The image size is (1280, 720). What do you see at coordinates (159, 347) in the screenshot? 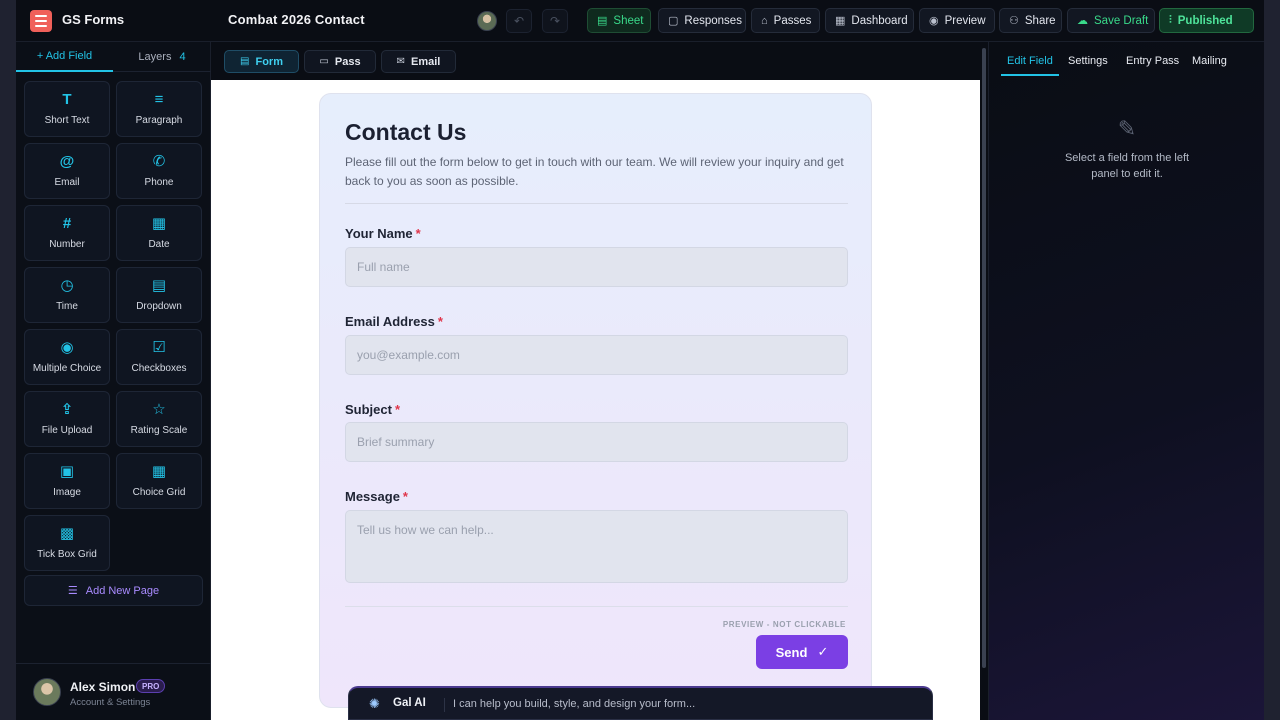
I see `checkbox-icon: ☑` at bounding box center [159, 347].